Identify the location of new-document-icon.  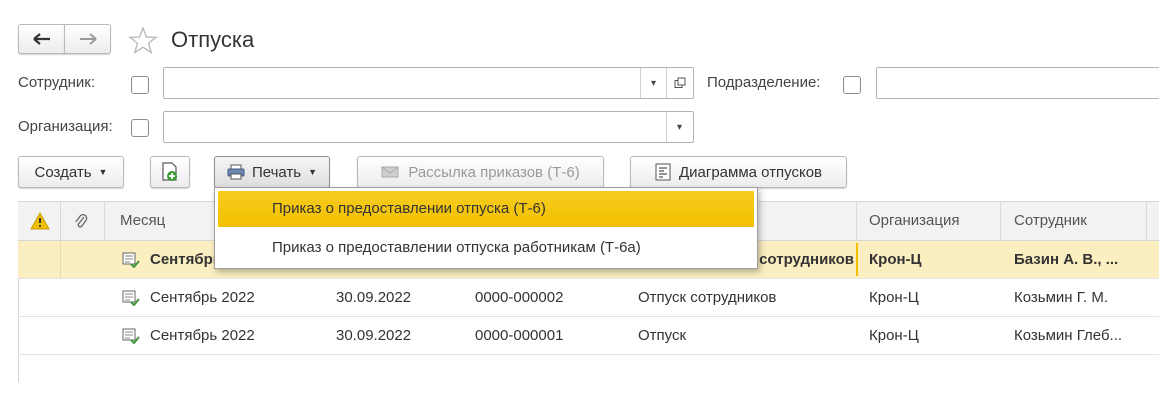
(169, 171).